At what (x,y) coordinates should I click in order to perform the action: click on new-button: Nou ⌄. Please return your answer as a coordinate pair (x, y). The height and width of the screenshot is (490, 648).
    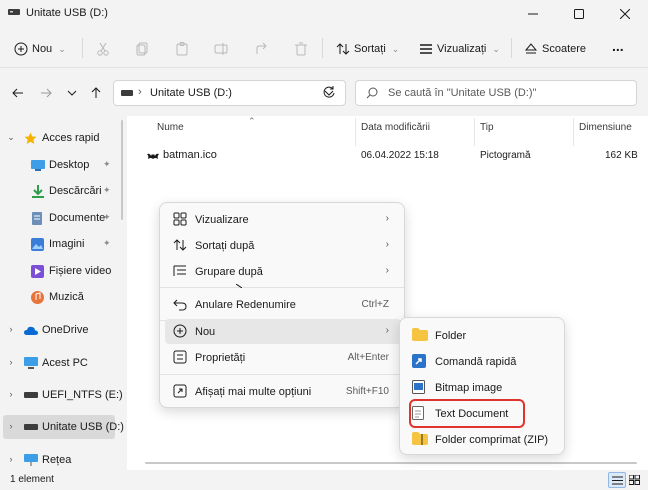
    Looking at the image, I should click on (40, 49).